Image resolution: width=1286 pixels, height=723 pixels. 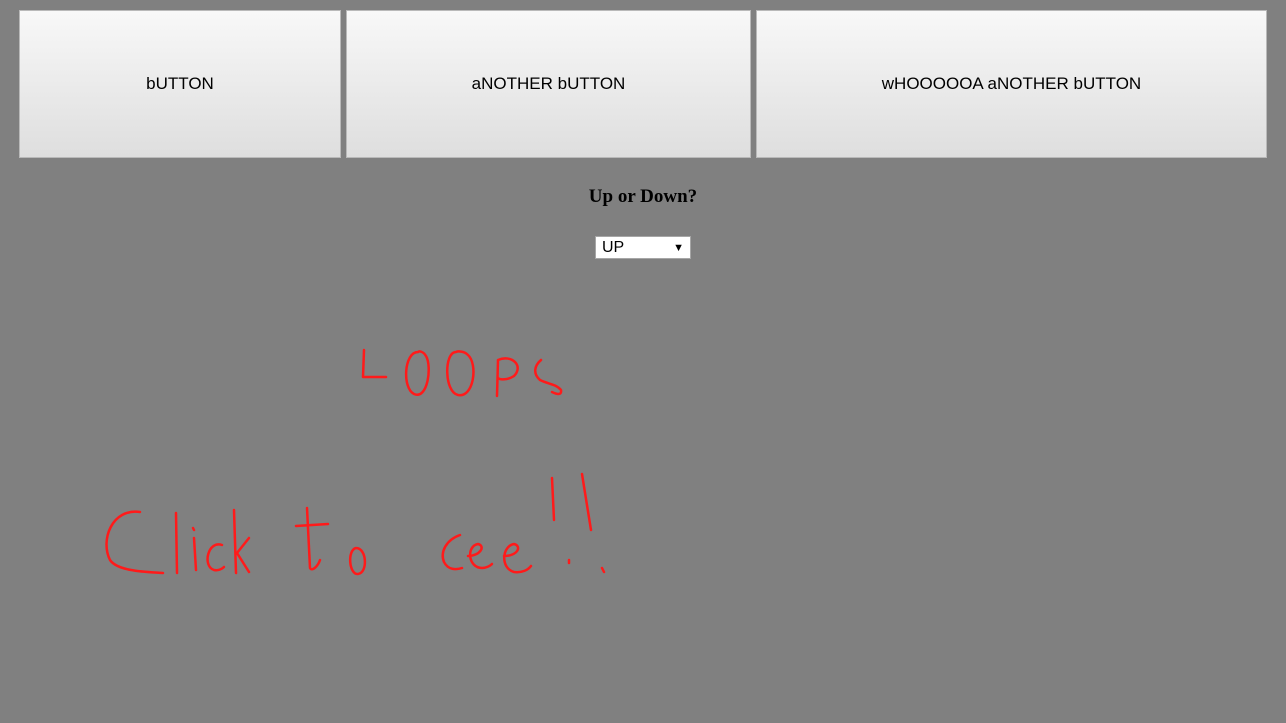 What do you see at coordinates (462, 373) in the screenshot?
I see `handwritten-loops` at bounding box center [462, 373].